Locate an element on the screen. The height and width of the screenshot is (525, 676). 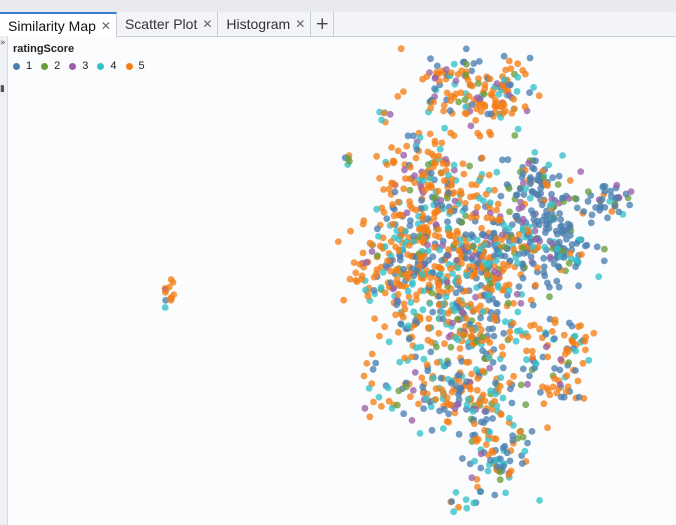
close-icon: ✕ is located at coordinates (300, 24).